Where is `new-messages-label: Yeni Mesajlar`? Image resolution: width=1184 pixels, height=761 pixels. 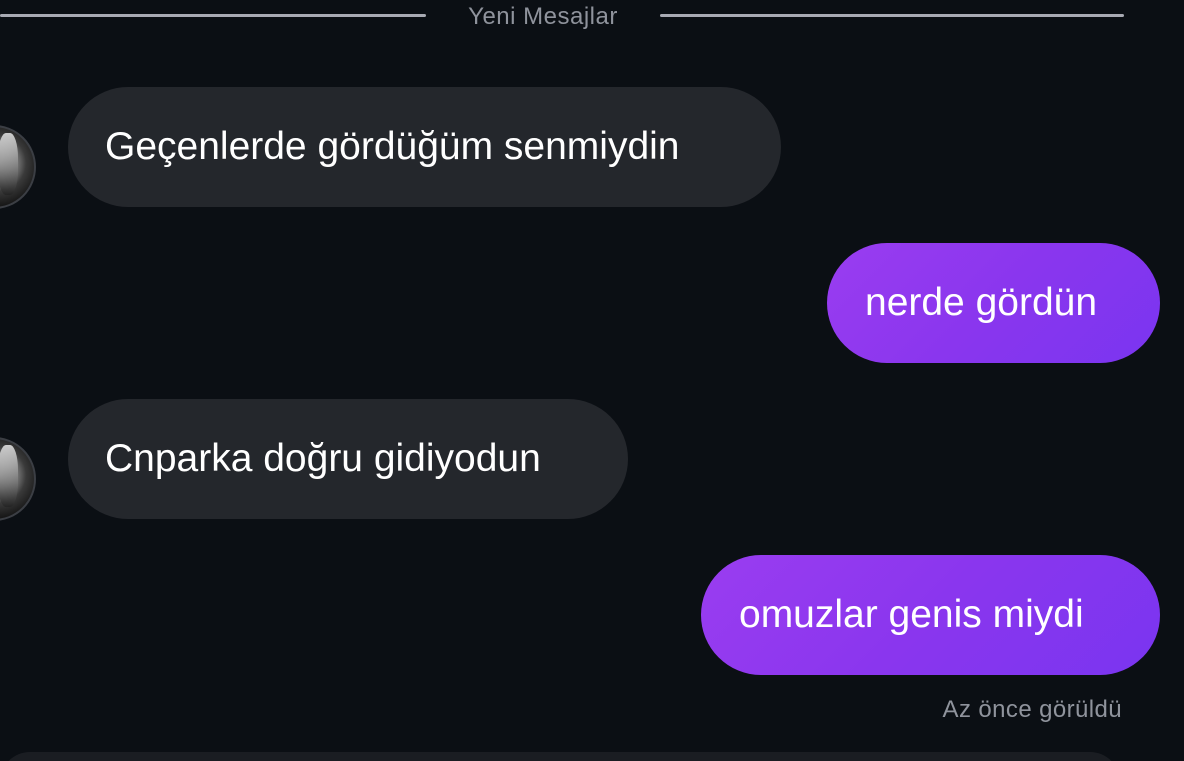 new-messages-label: Yeni Mesajlar is located at coordinates (543, 16).